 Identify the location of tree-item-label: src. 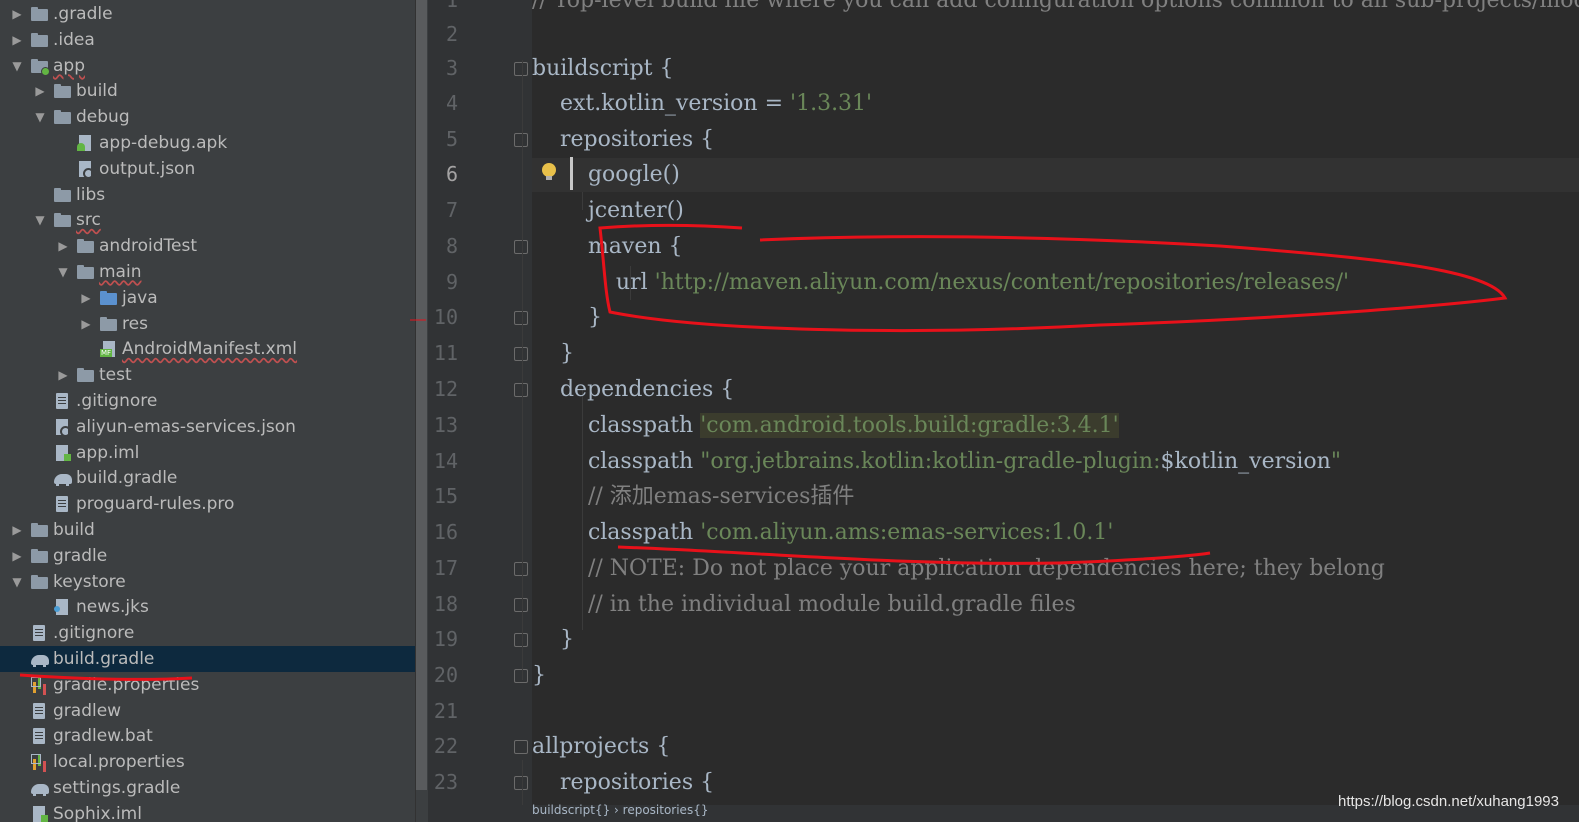
(88, 220).